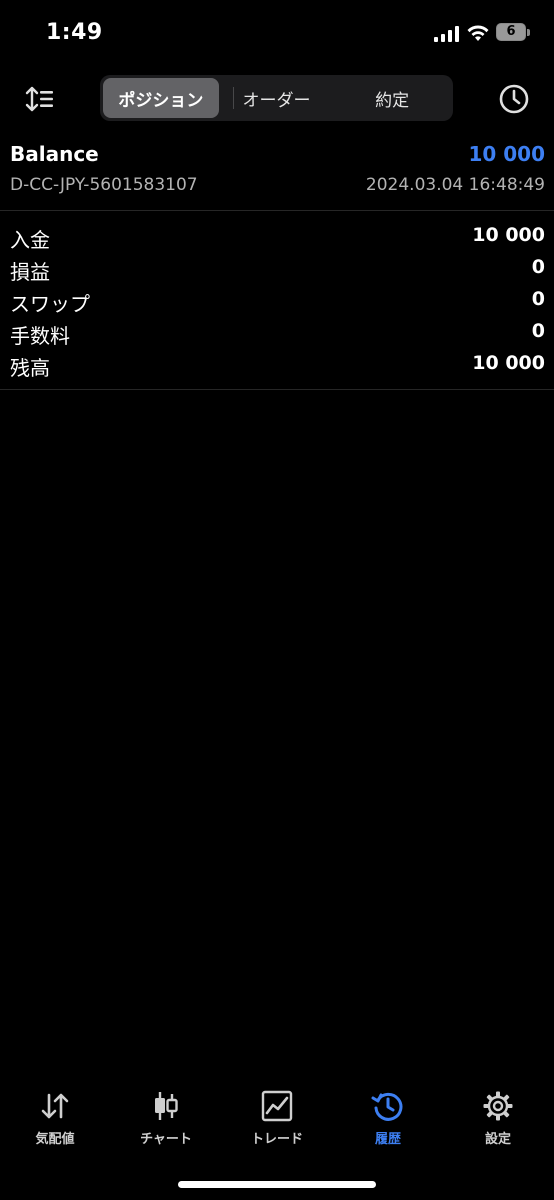  Describe the element at coordinates (166, 1106) in the screenshot. I see `candlestick-icon` at that location.